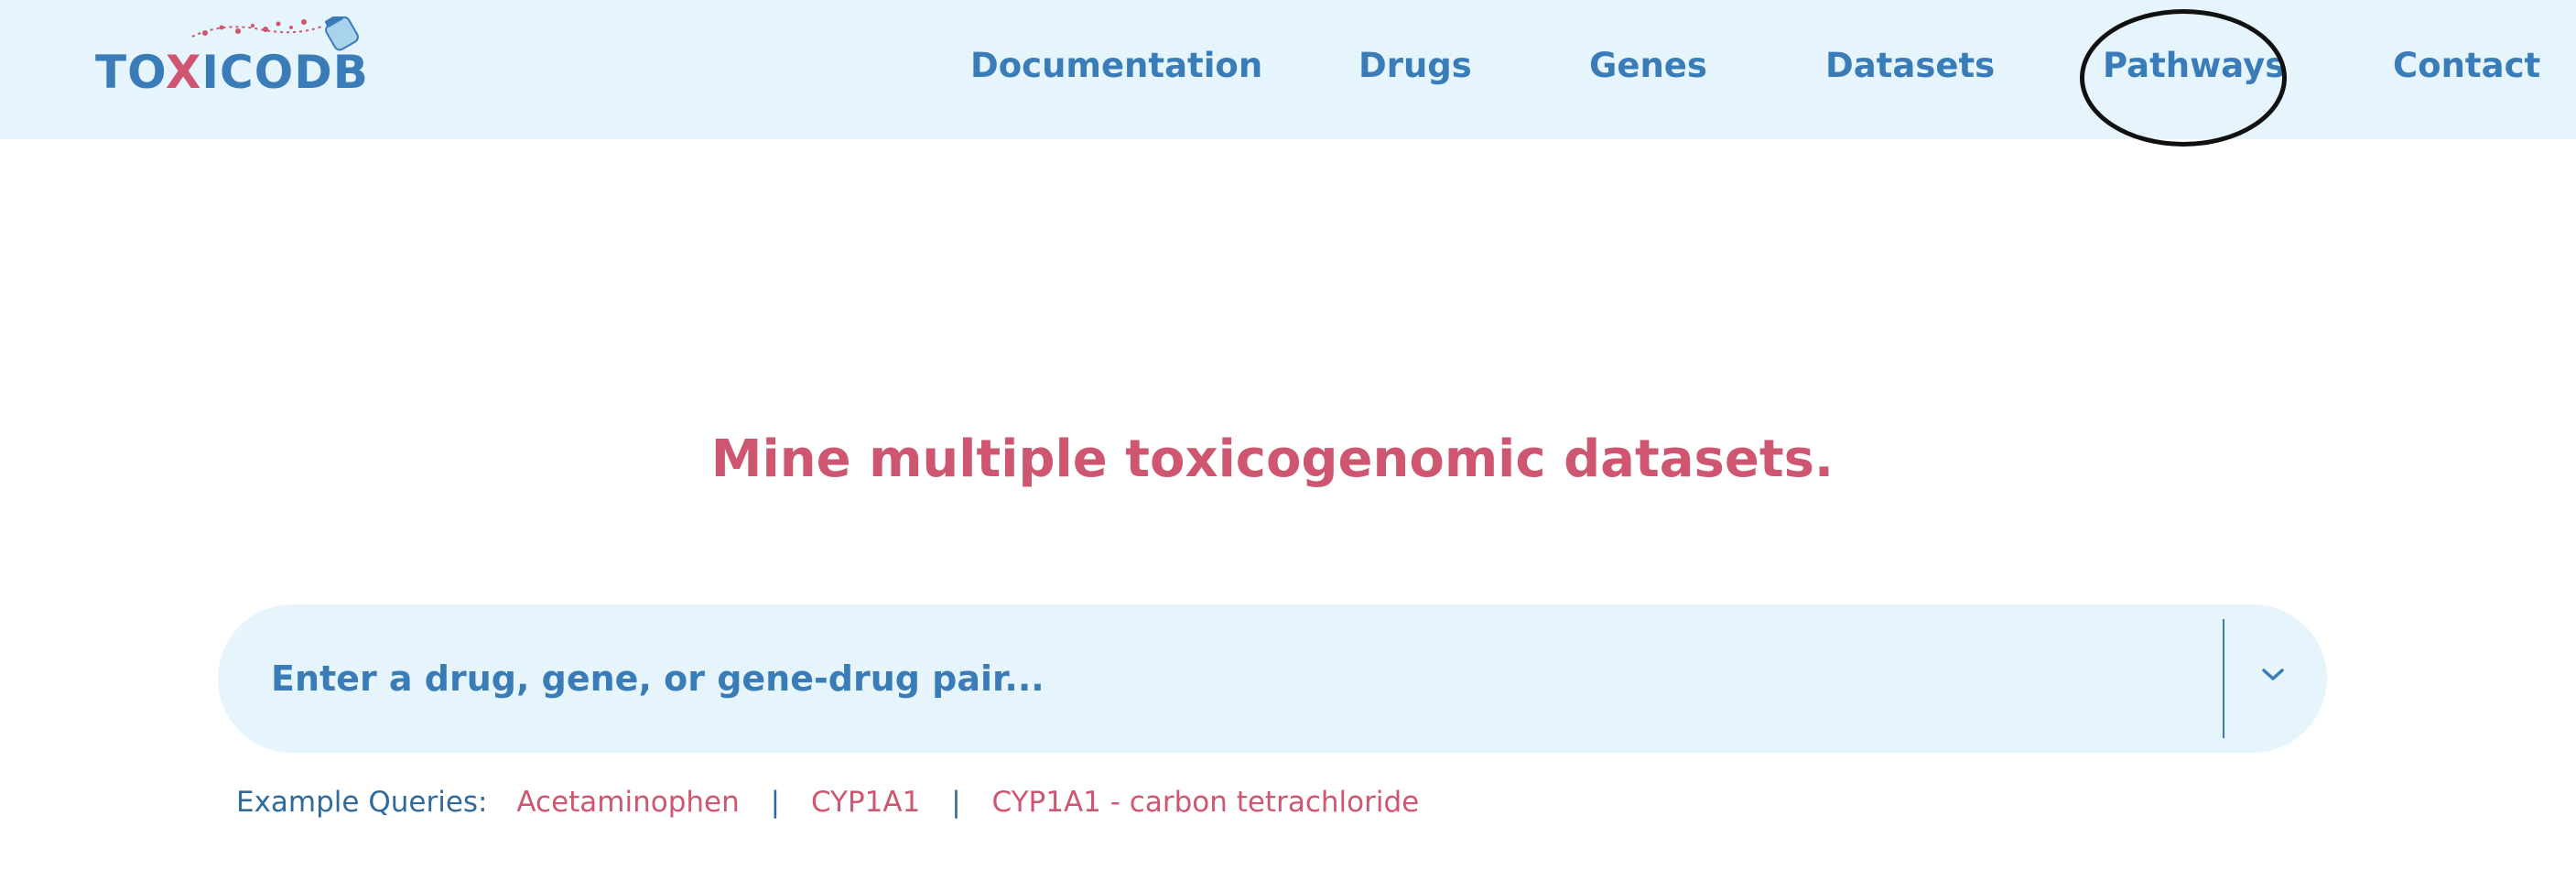  What do you see at coordinates (627, 802) in the screenshot?
I see `example-acetaminophen: Acetaminophen` at bounding box center [627, 802].